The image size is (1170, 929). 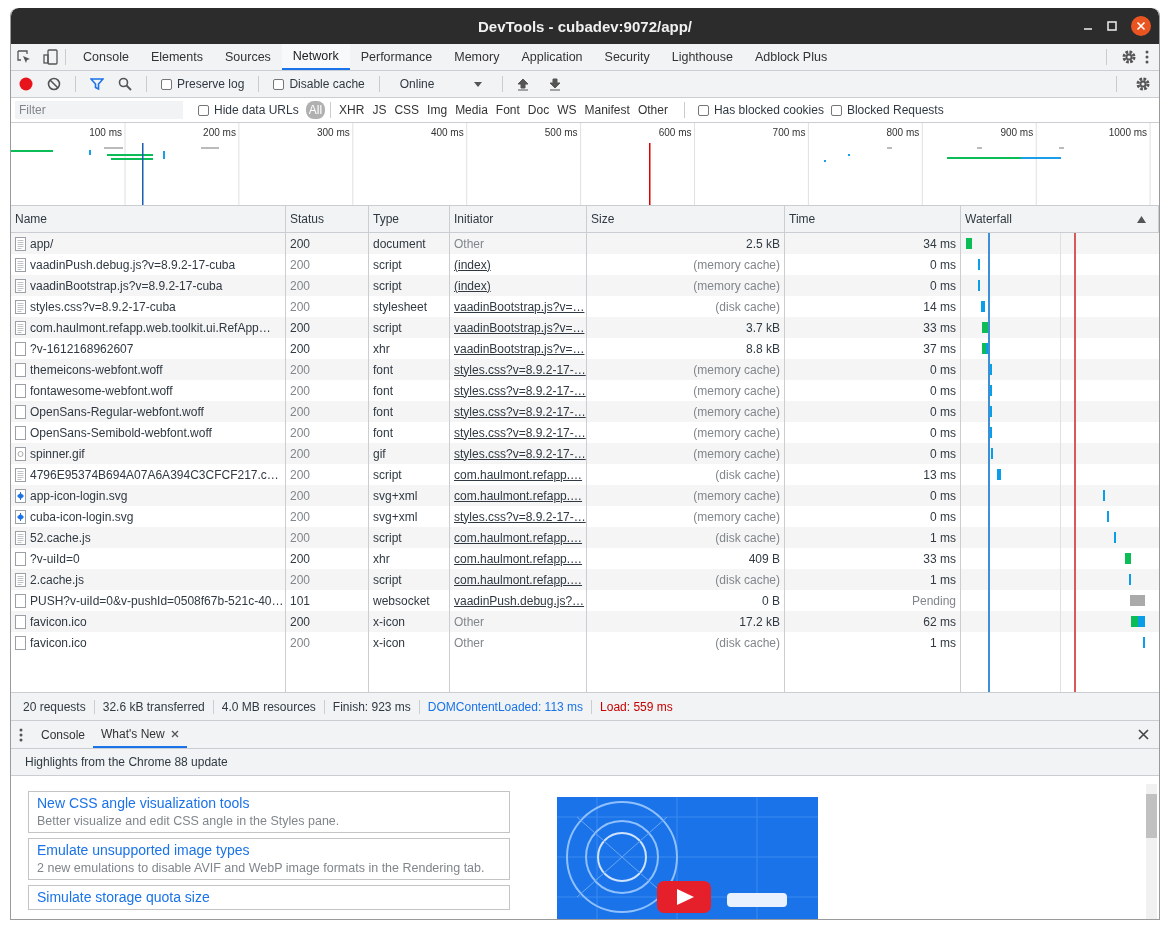 What do you see at coordinates (121, 432) in the screenshot?
I see `request-name: OpenSans-Semibold-webfont.woff` at bounding box center [121, 432].